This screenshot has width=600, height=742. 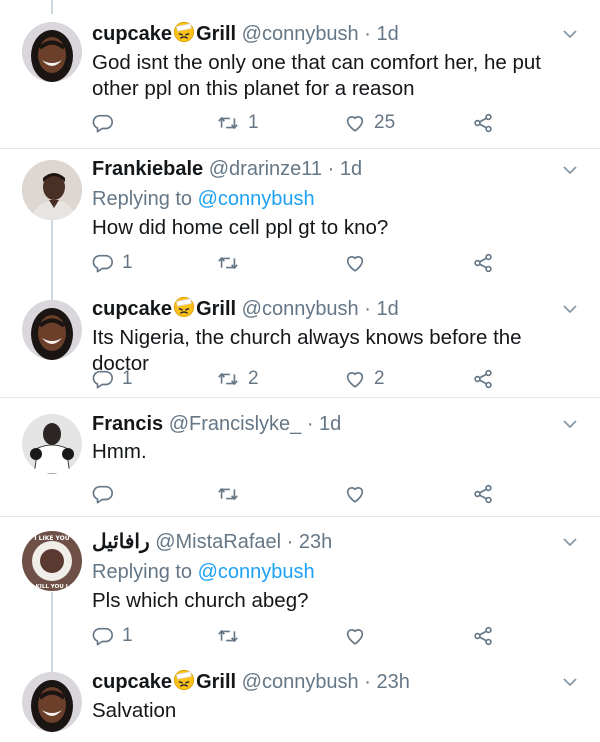 What do you see at coordinates (121, 542) in the screenshot?
I see `display-name: رافائيل` at bounding box center [121, 542].